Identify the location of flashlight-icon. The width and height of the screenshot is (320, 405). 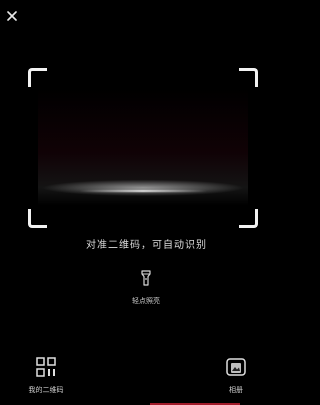
(146, 278).